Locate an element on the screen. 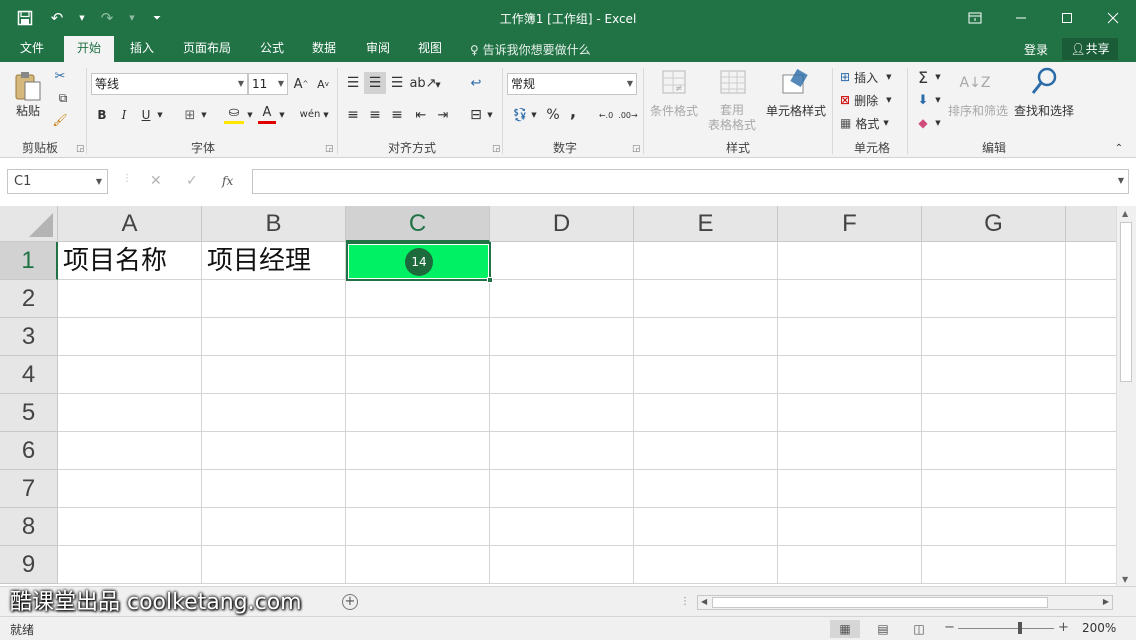 The image size is (1136, 640). scroll-left-icon: ◀ is located at coordinates (704, 601).